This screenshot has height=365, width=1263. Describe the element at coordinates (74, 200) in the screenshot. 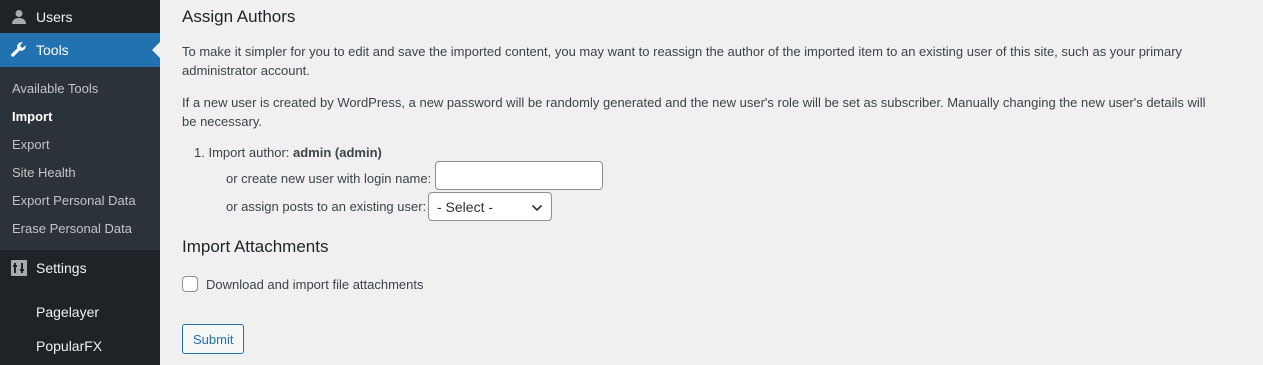

I see `submenu-export-personal-data: Export Personal Data` at that location.